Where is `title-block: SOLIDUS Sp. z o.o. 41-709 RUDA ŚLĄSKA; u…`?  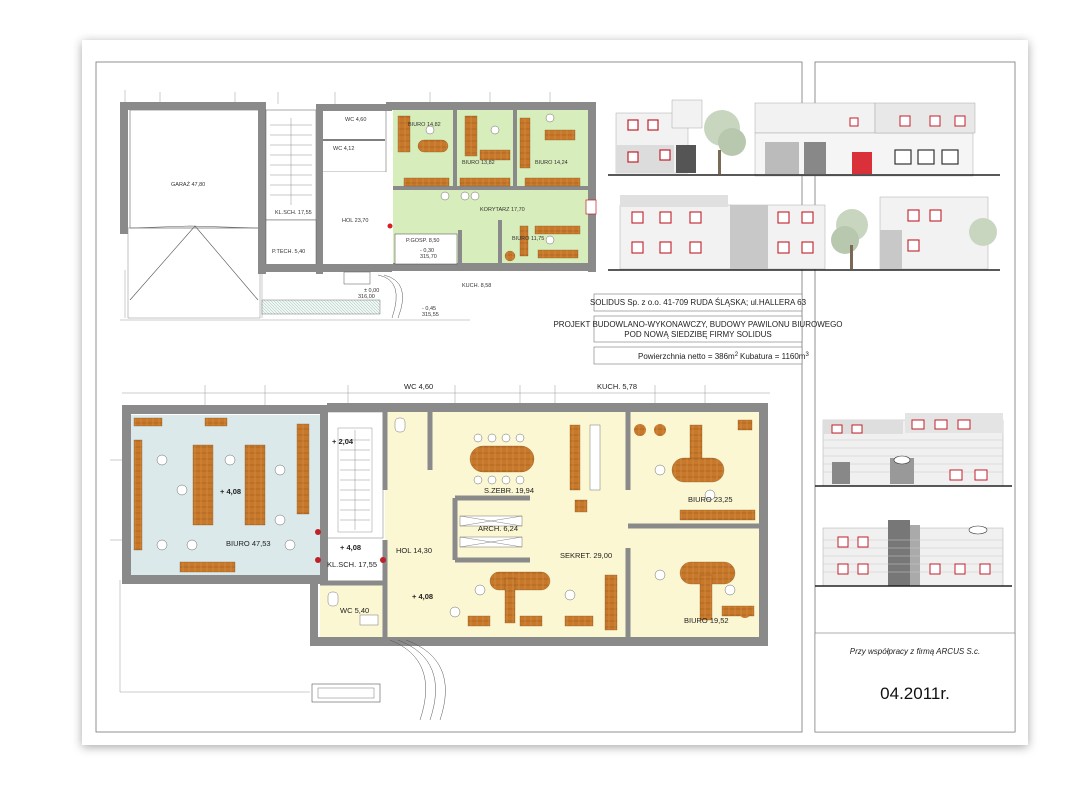
title-block: SOLIDUS Sp. z o.o. 41-709 RUDA ŚLĄSKA; u… is located at coordinates (698, 329).